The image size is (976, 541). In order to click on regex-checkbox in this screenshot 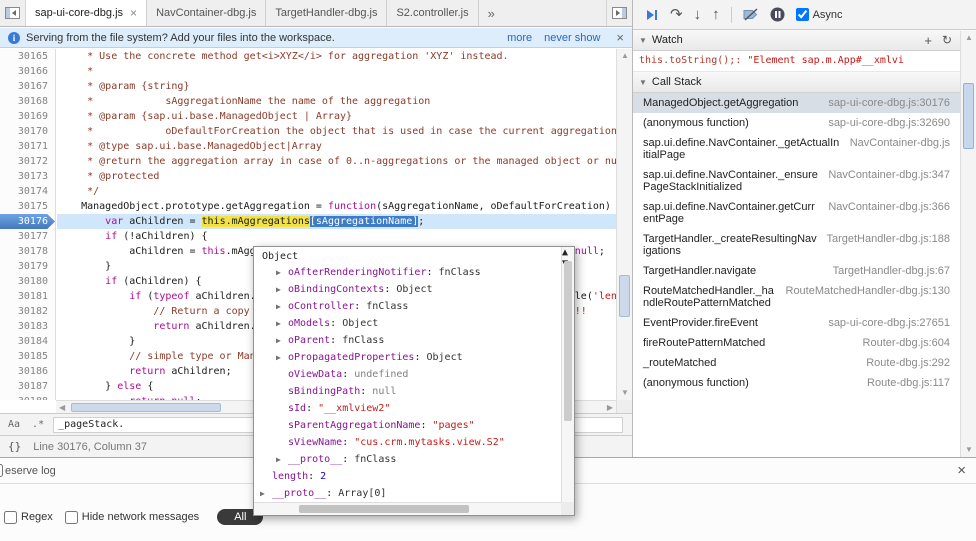, I will do `click(10, 517)`.